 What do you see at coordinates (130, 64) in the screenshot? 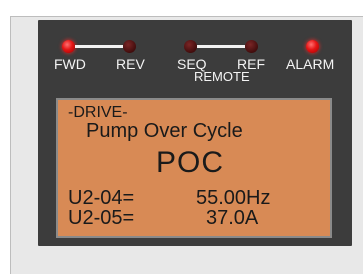
I see `rev-label: REV` at bounding box center [130, 64].